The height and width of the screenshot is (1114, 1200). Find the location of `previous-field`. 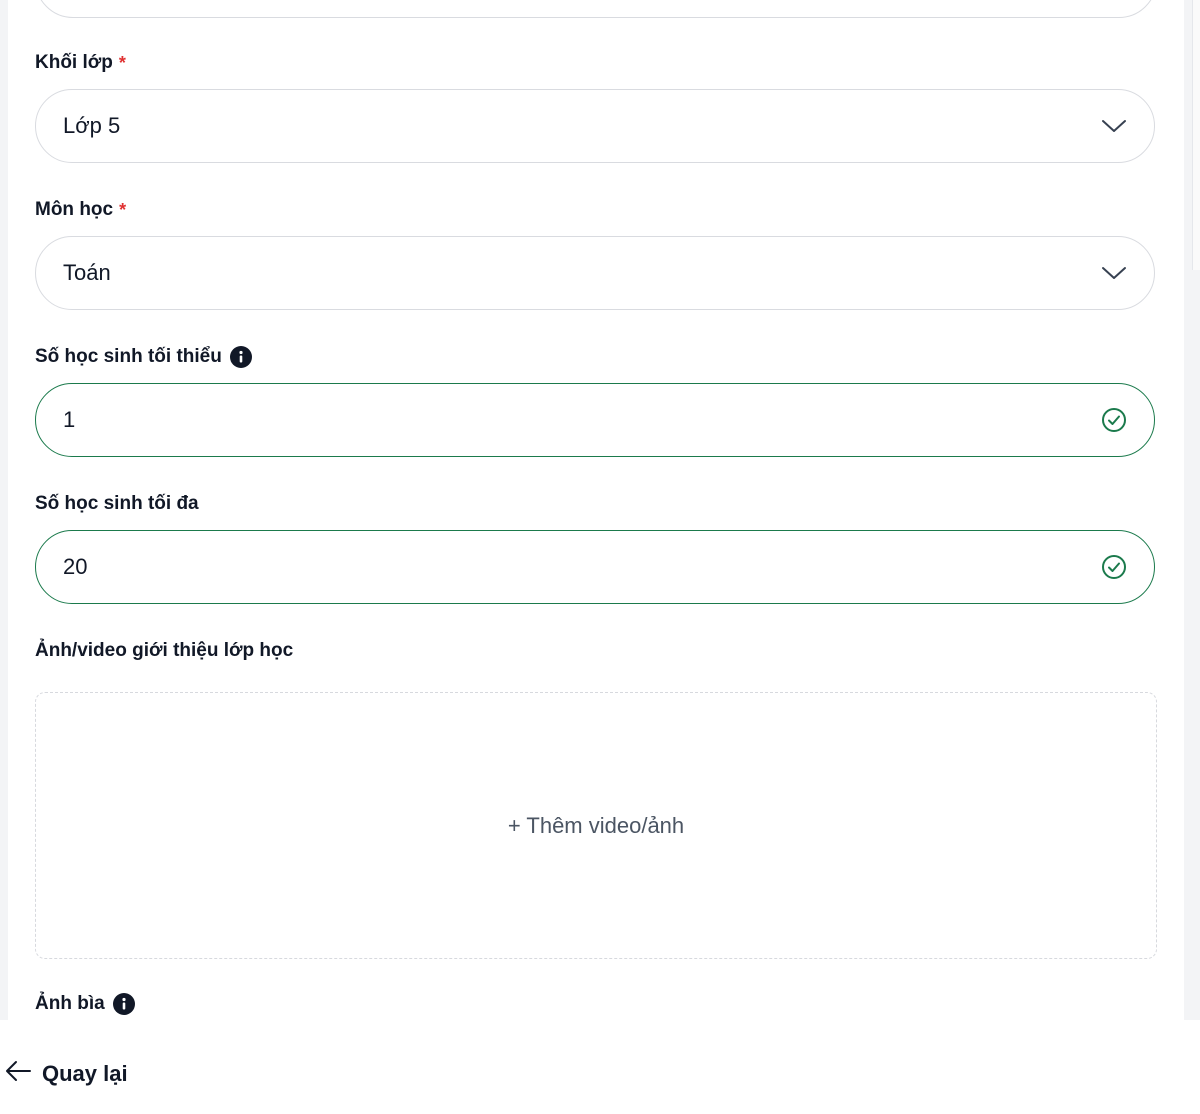

previous-field is located at coordinates (596, 9).